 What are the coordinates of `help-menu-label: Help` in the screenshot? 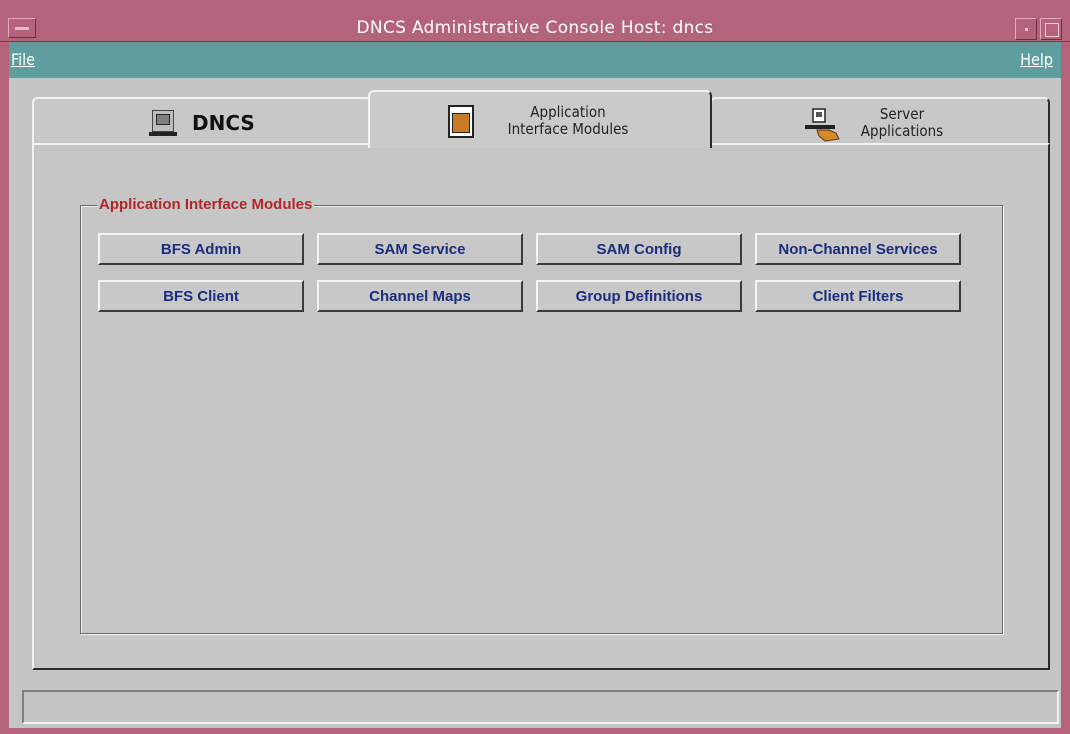 It's located at (1036, 59).